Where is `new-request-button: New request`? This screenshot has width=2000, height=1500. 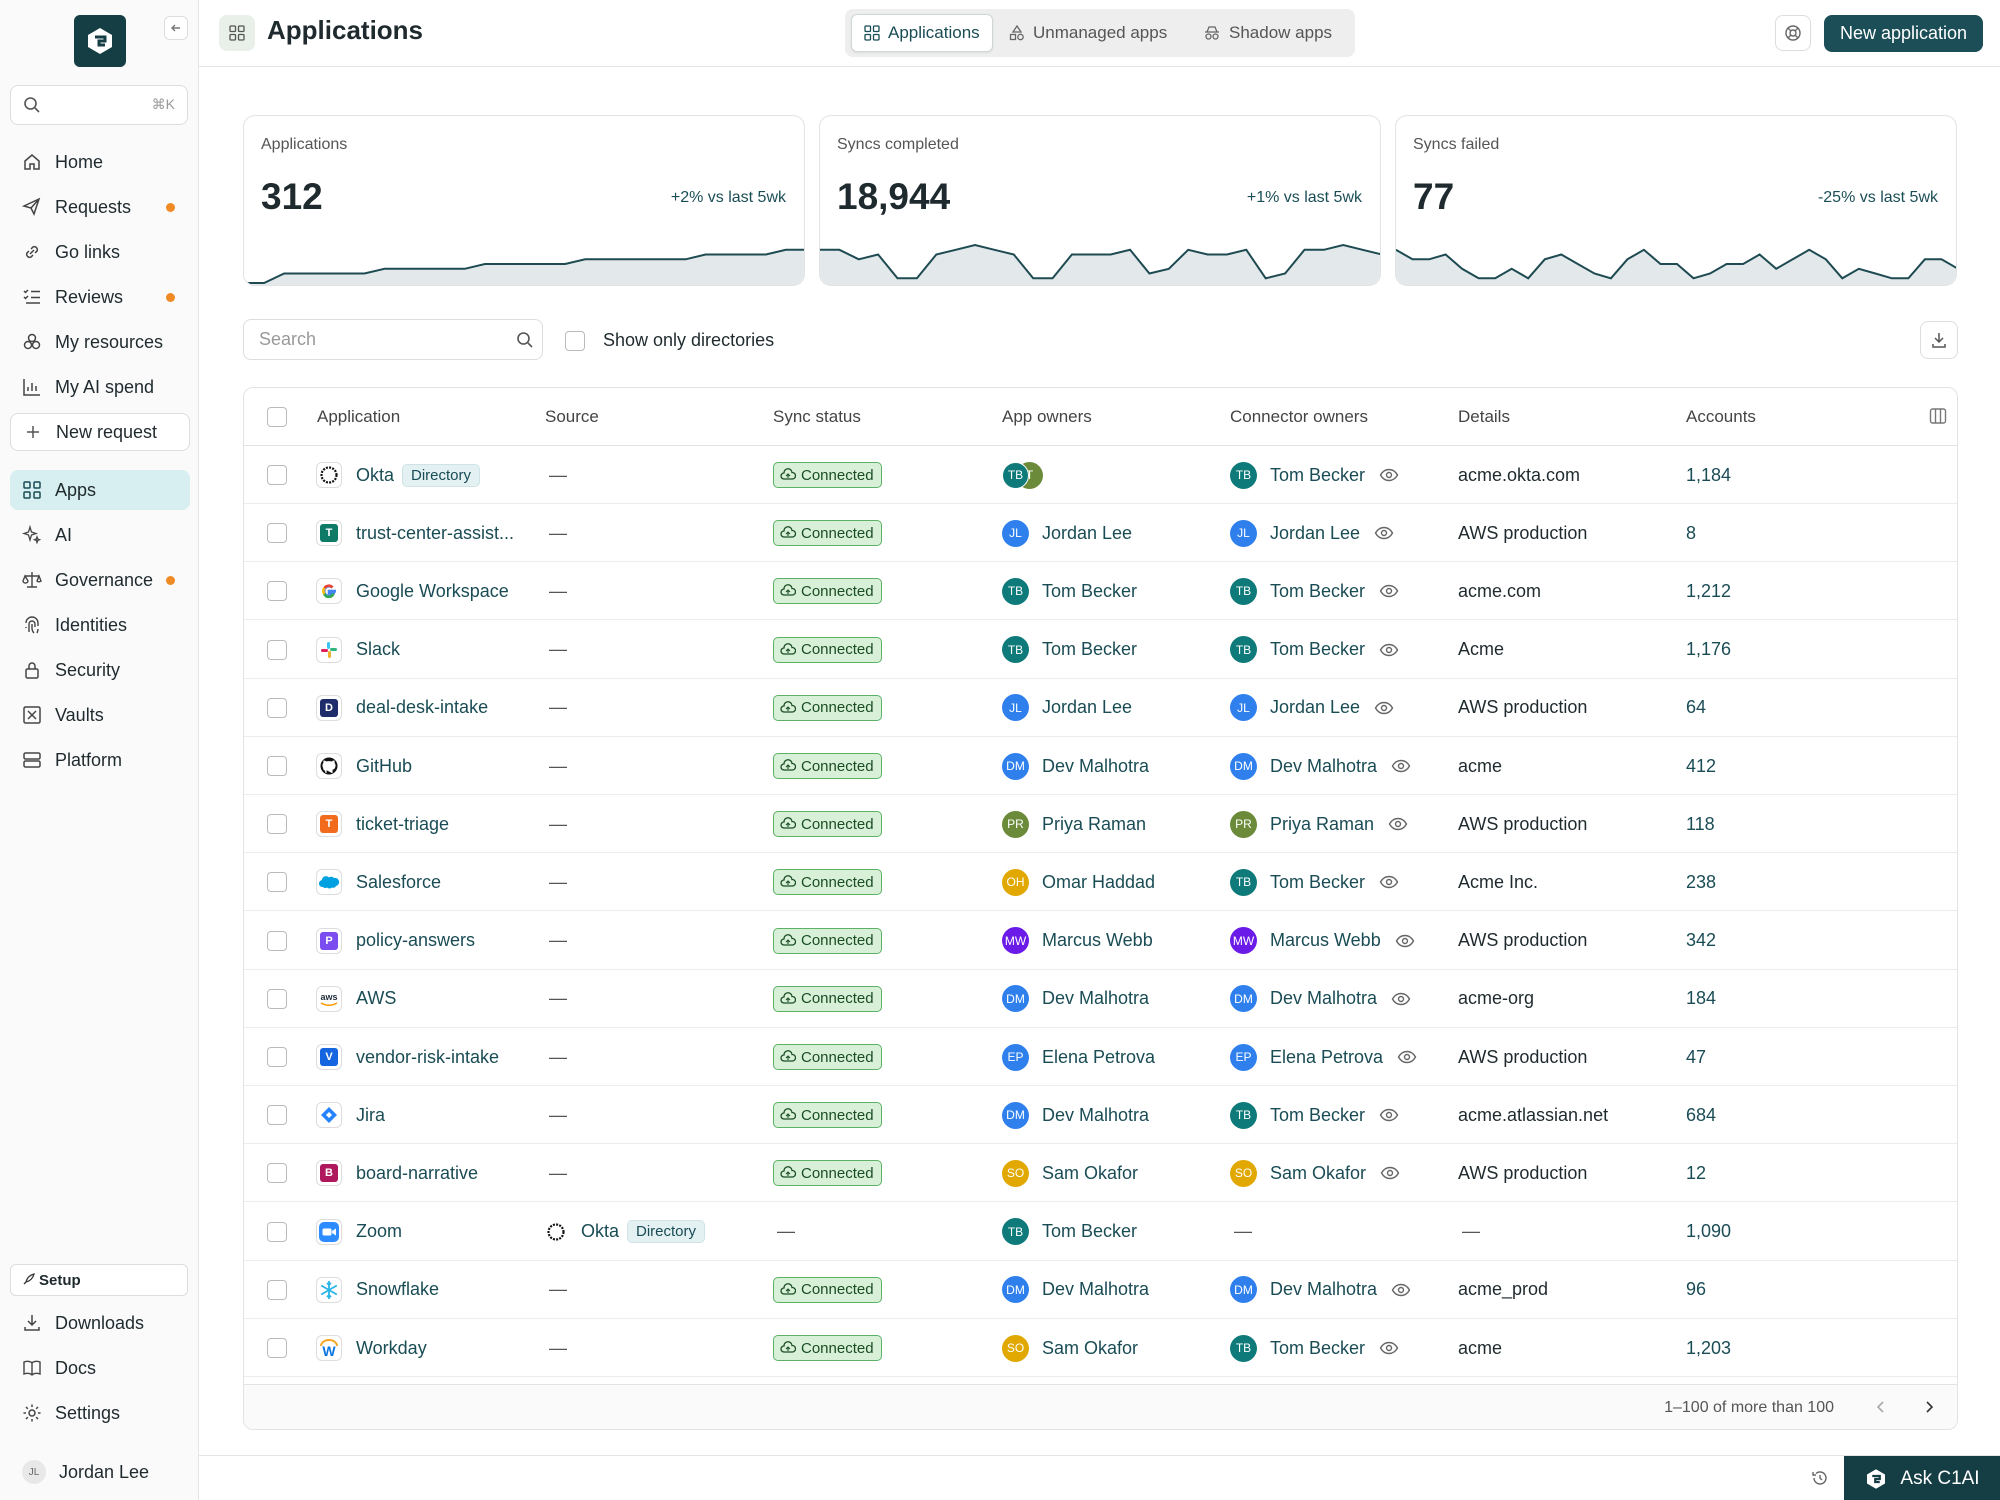
new-request-button: New request is located at coordinates (100, 432).